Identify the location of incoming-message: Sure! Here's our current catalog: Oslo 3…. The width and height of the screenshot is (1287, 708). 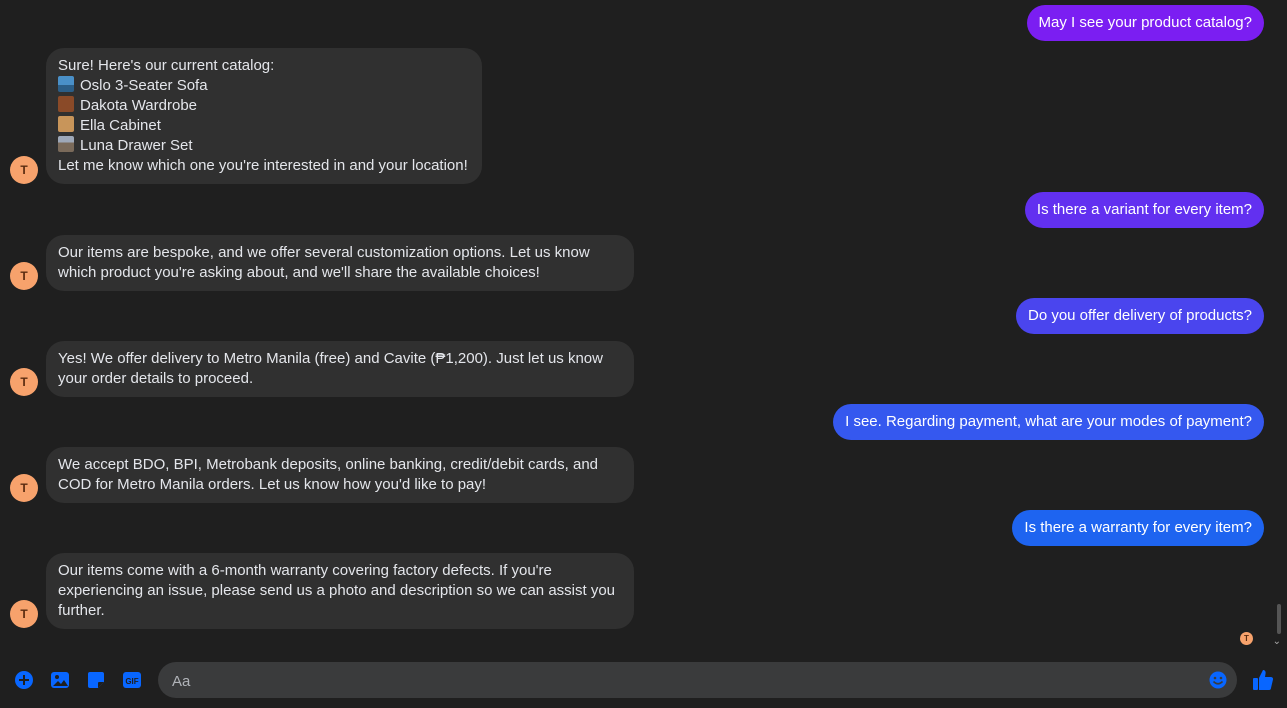
(264, 116).